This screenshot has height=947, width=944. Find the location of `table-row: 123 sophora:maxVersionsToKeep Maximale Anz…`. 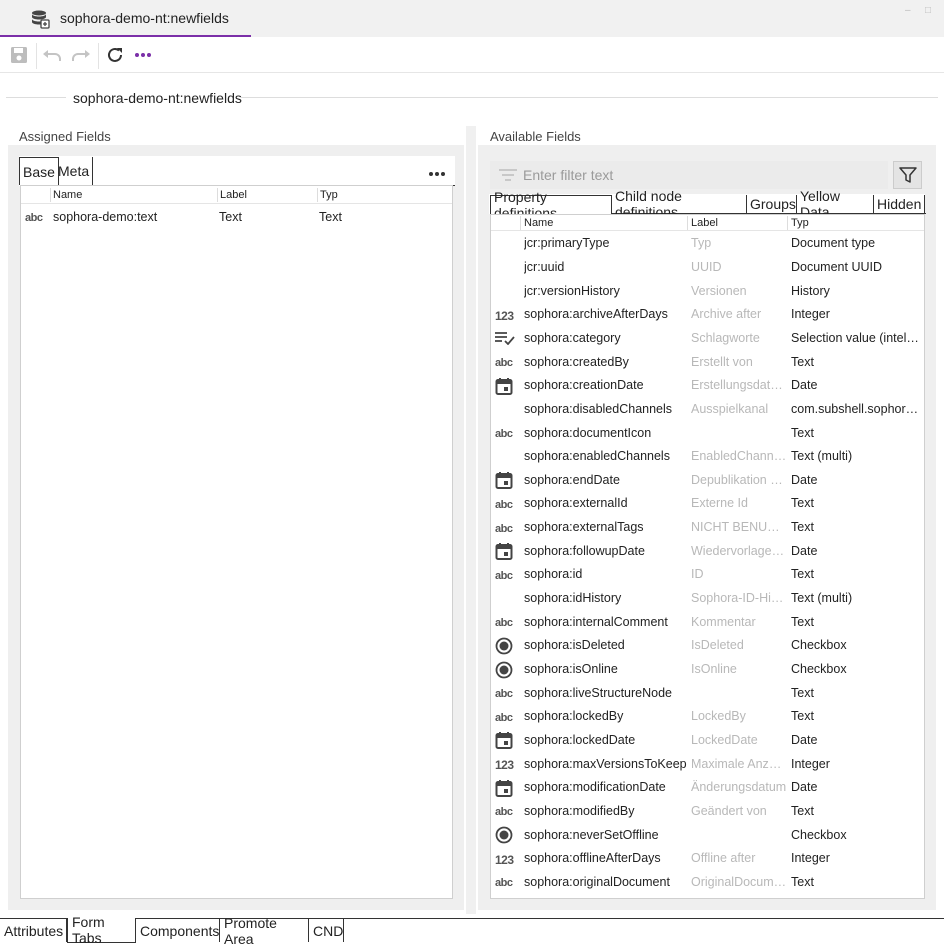

table-row: 123 sophora:maxVersionsToKeep Maximale Anz… is located at coordinates (707, 764).